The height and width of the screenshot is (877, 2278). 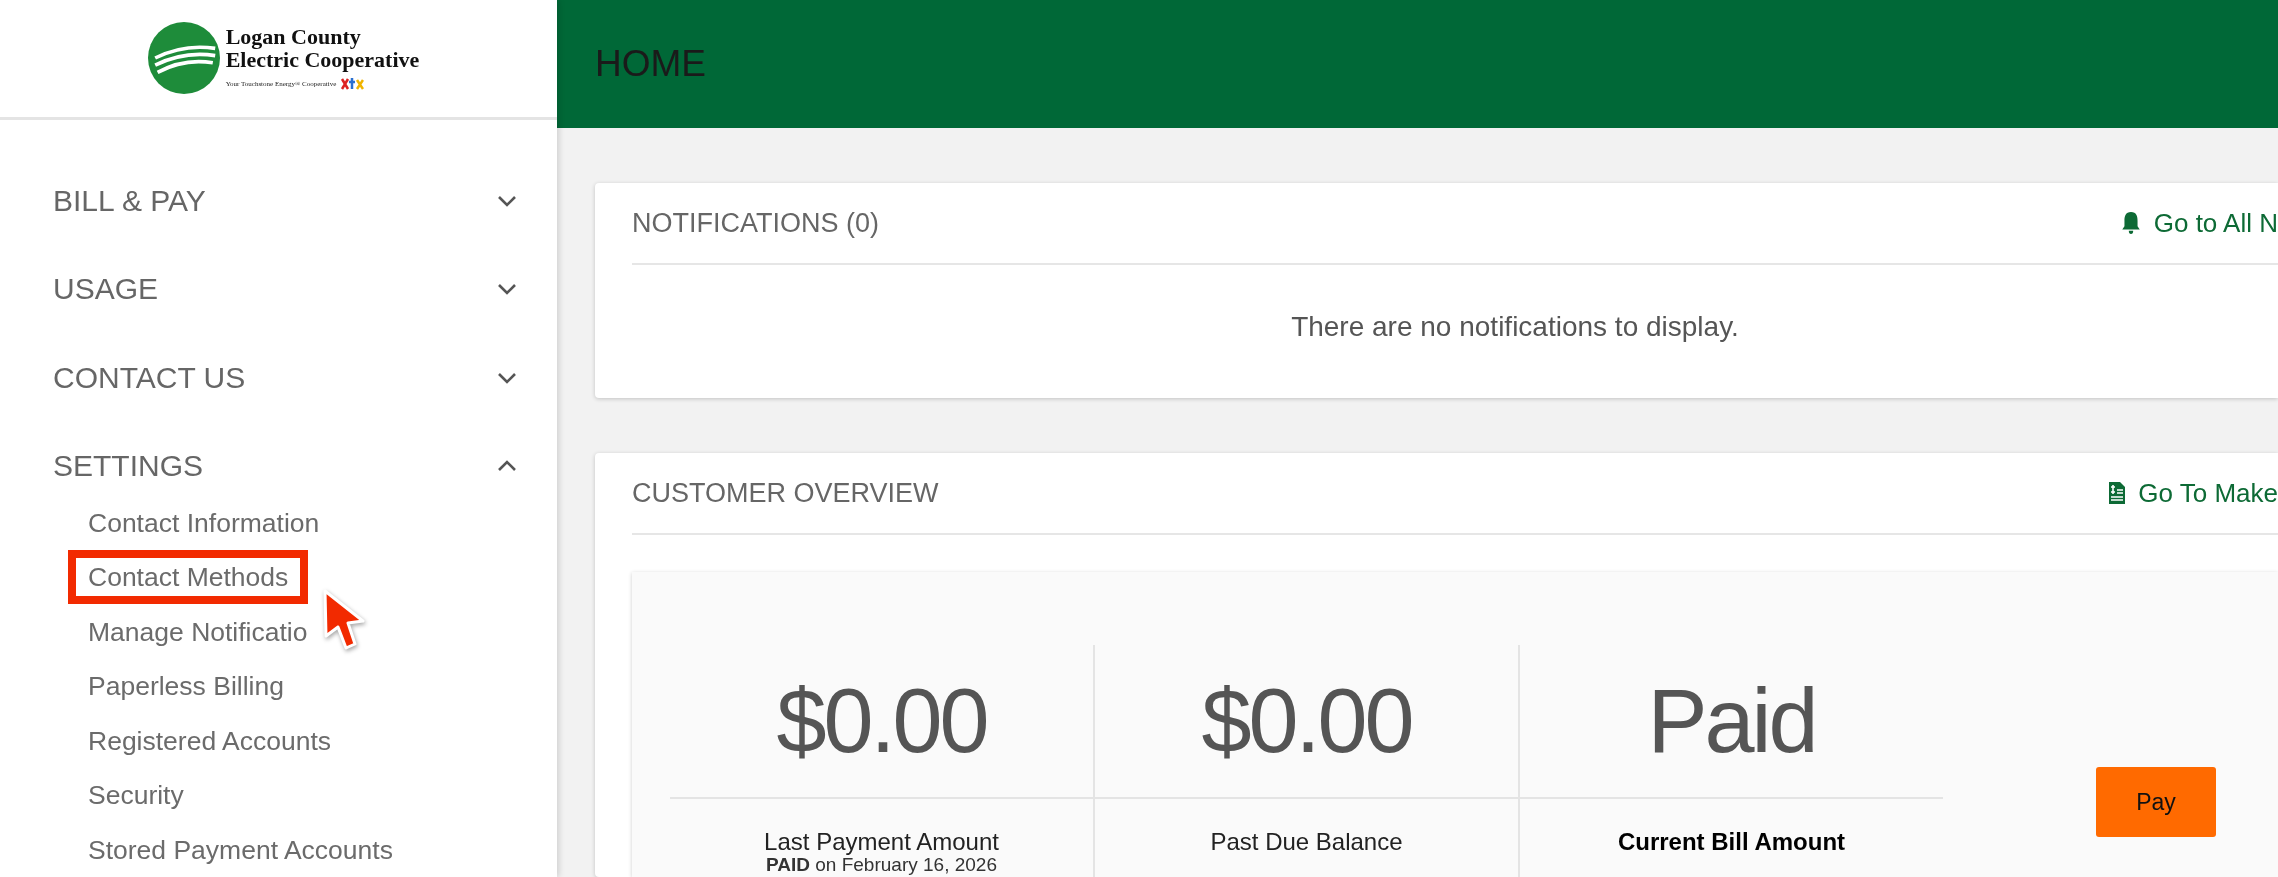 I want to click on amount-value: Paid, so click(x=1731, y=722).